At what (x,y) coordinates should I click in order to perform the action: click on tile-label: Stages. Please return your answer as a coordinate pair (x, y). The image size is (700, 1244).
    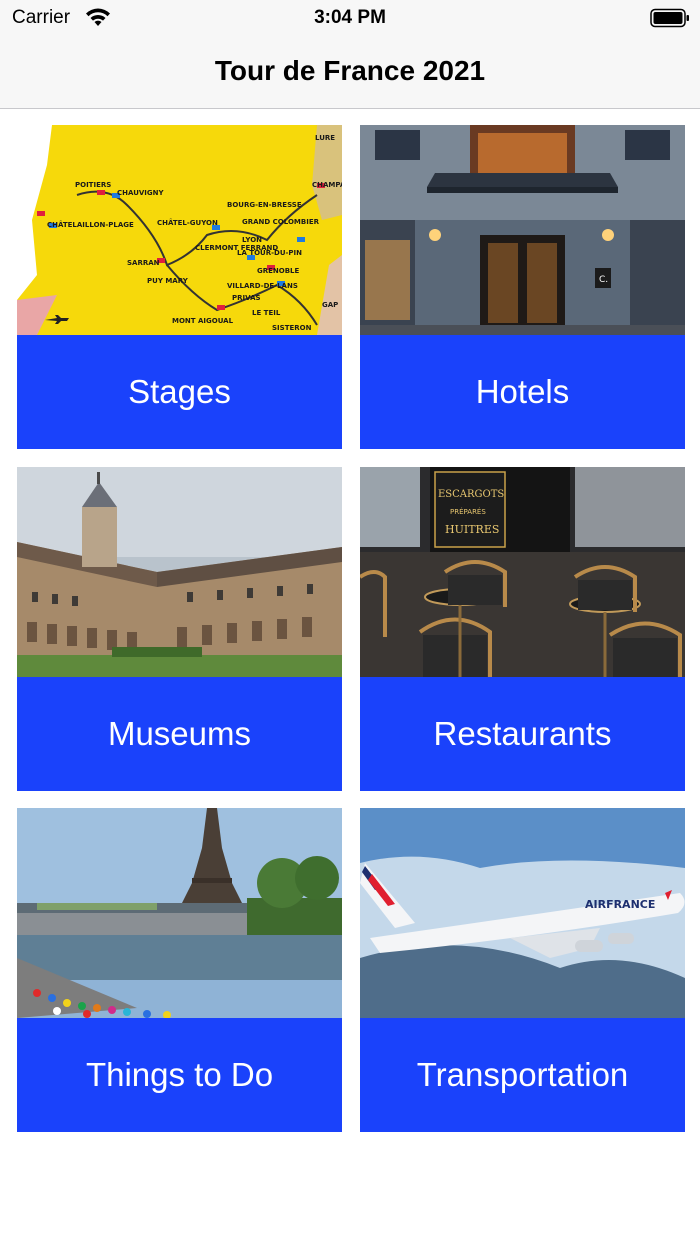
    Looking at the image, I should click on (179, 391).